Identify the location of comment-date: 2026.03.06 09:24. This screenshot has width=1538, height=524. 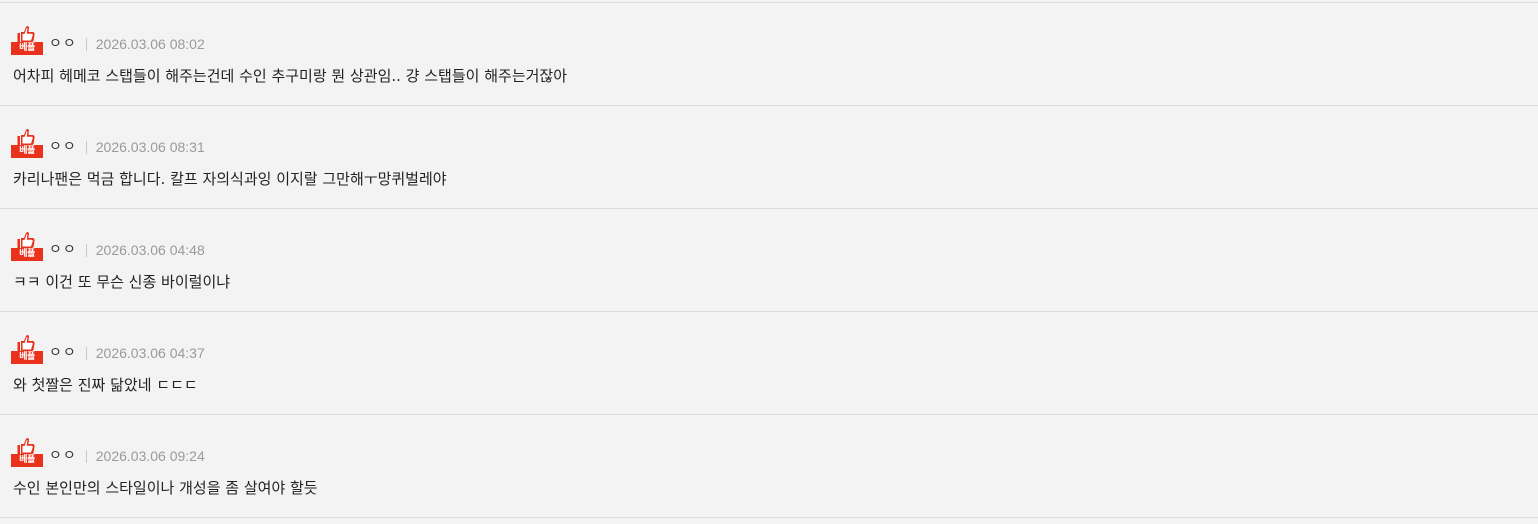
(150, 456).